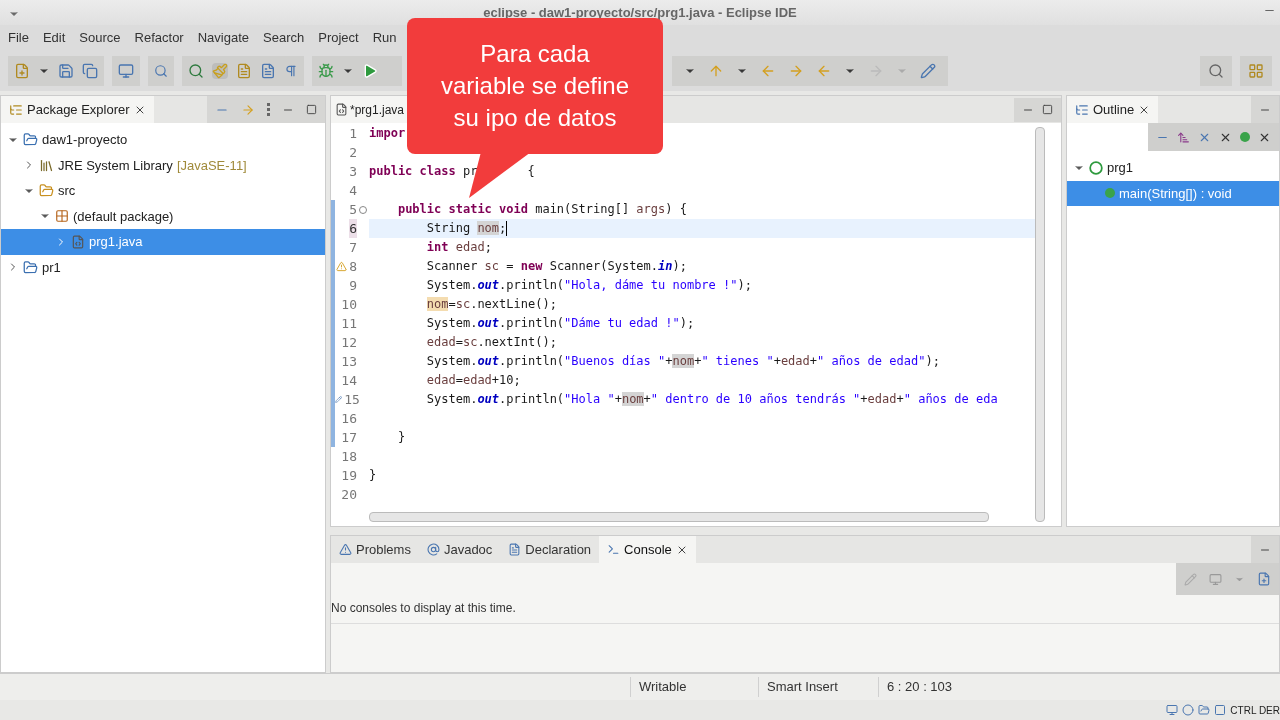 This screenshot has height=720, width=1280. What do you see at coordinates (1183, 137) in the screenshot?
I see `sort-icon` at bounding box center [1183, 137].